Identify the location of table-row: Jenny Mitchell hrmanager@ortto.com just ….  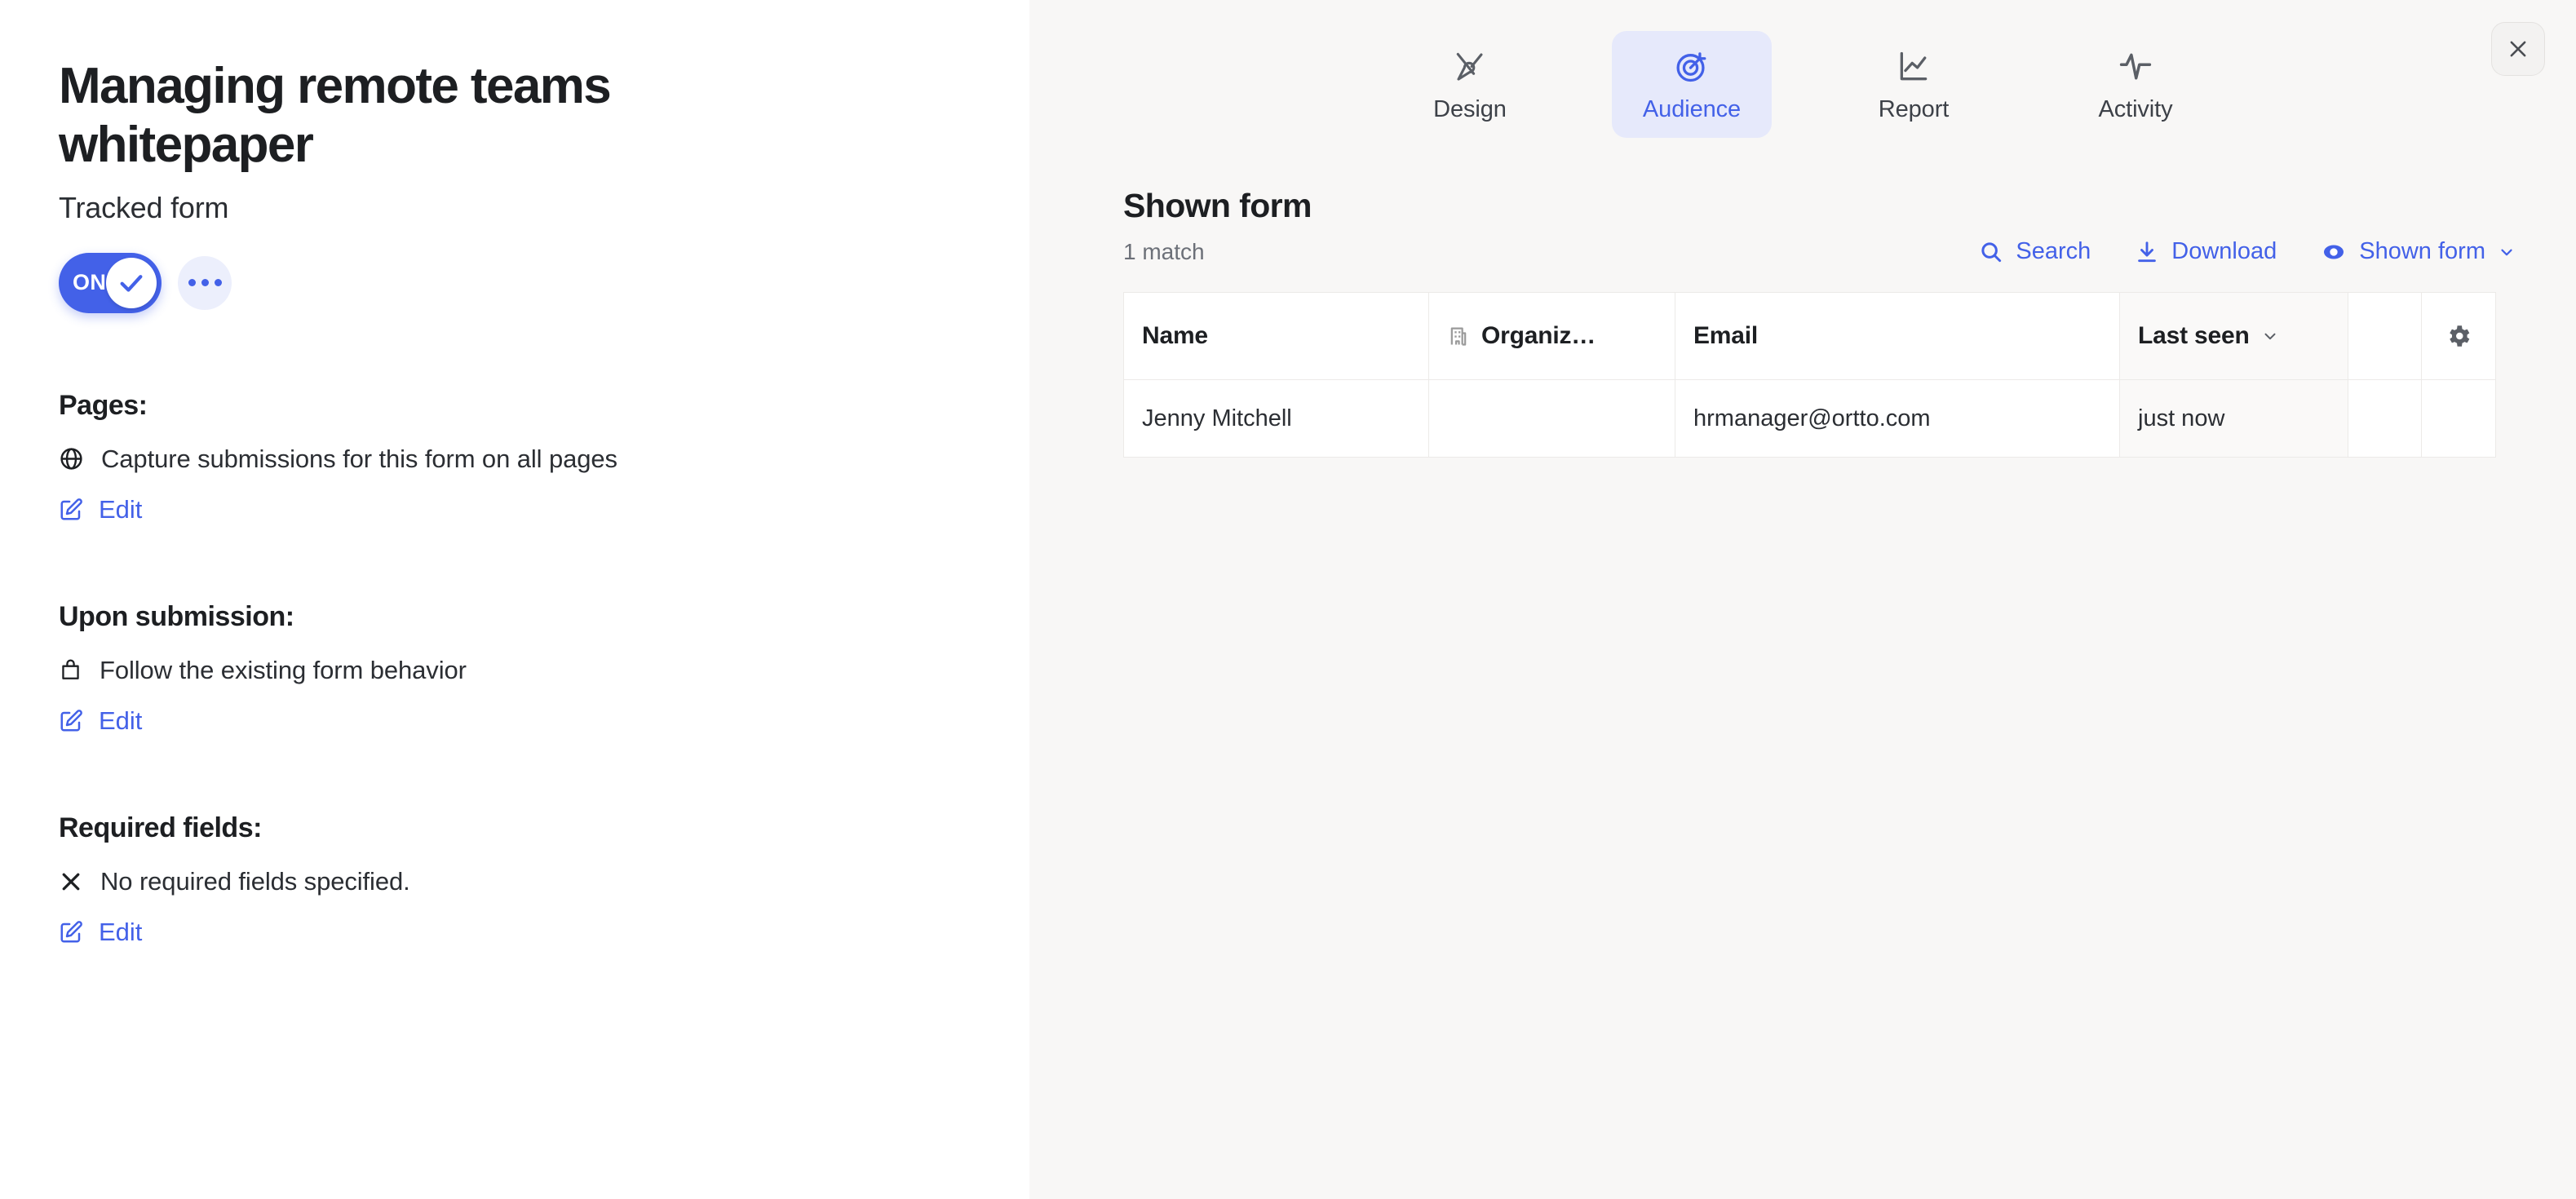
(1809, 418).